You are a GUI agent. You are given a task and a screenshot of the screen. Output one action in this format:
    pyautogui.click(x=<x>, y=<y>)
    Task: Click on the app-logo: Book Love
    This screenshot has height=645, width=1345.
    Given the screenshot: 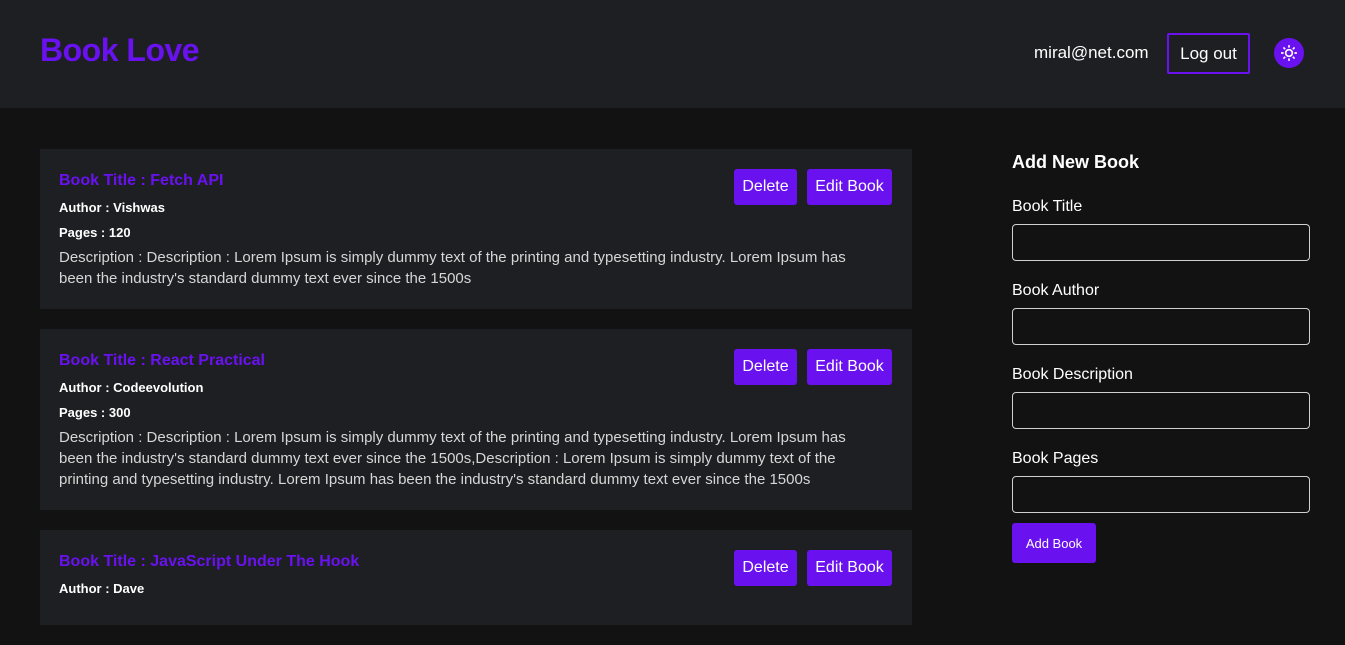 What is the action you would take?
    pyautogui.click(x=120, y=50)
    